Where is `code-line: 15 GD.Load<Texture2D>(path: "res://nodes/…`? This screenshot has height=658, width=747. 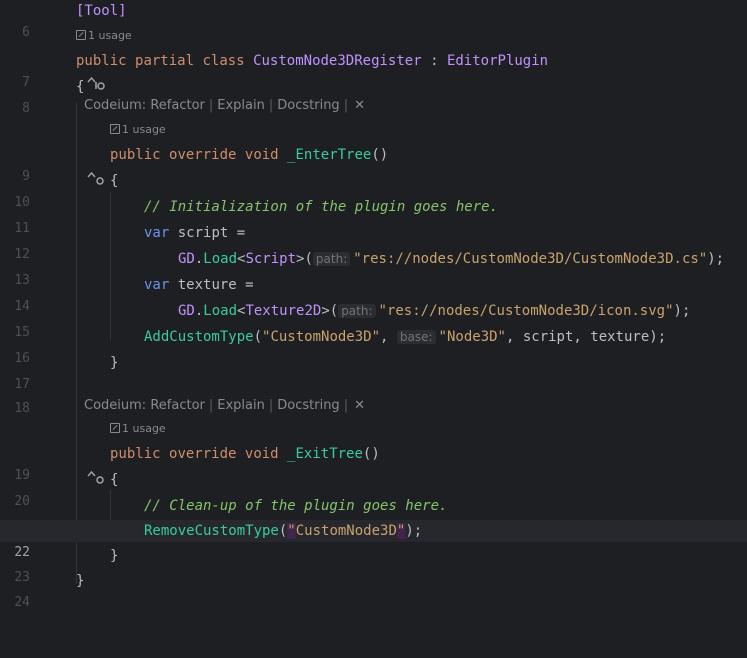
code-line: 15 GD.Load<Texture2D>(path: "res://nodes/… is located at coordinates (373, 320).